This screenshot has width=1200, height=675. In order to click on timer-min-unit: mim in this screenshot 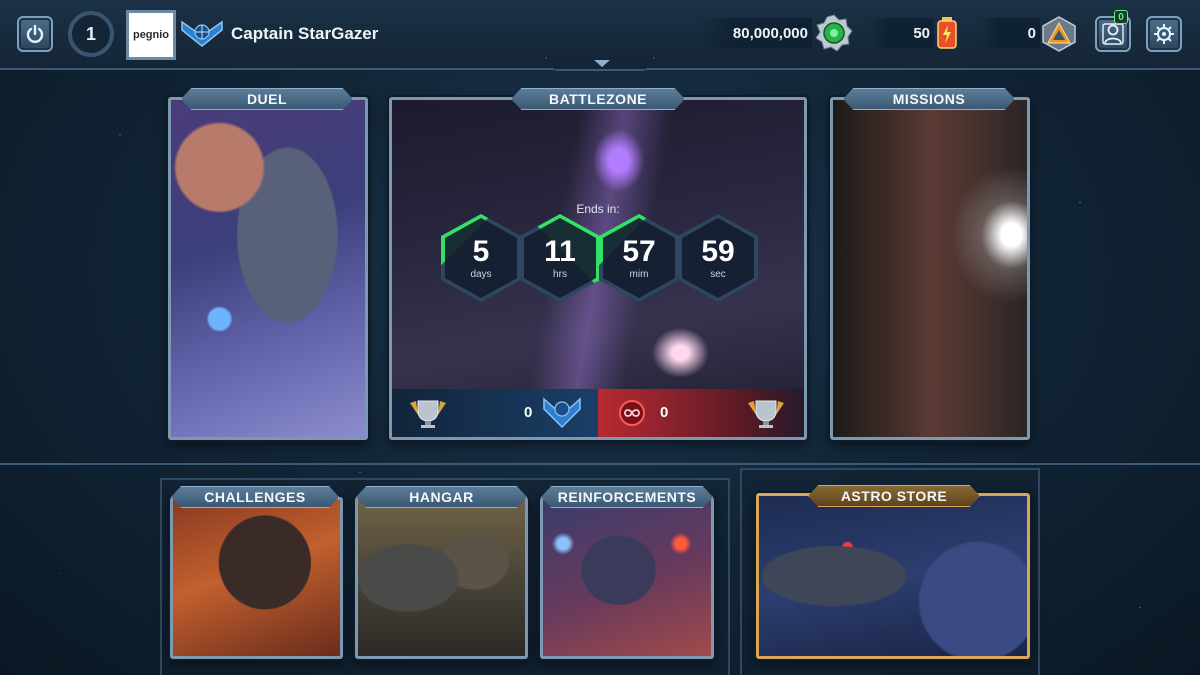, I will do `click(639, 274)`.